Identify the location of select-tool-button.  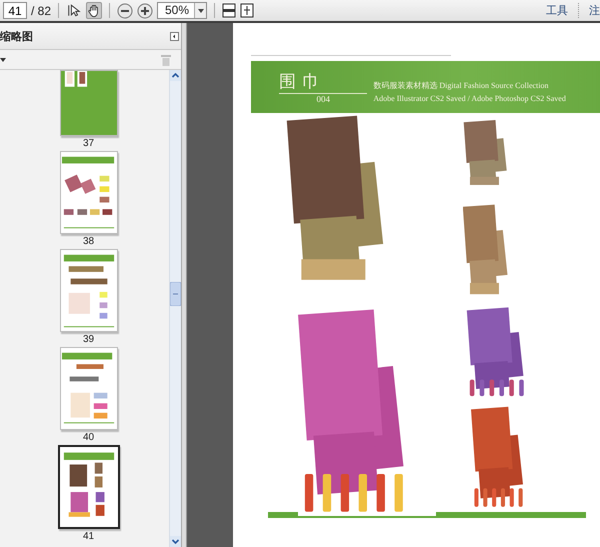
(74, 10).